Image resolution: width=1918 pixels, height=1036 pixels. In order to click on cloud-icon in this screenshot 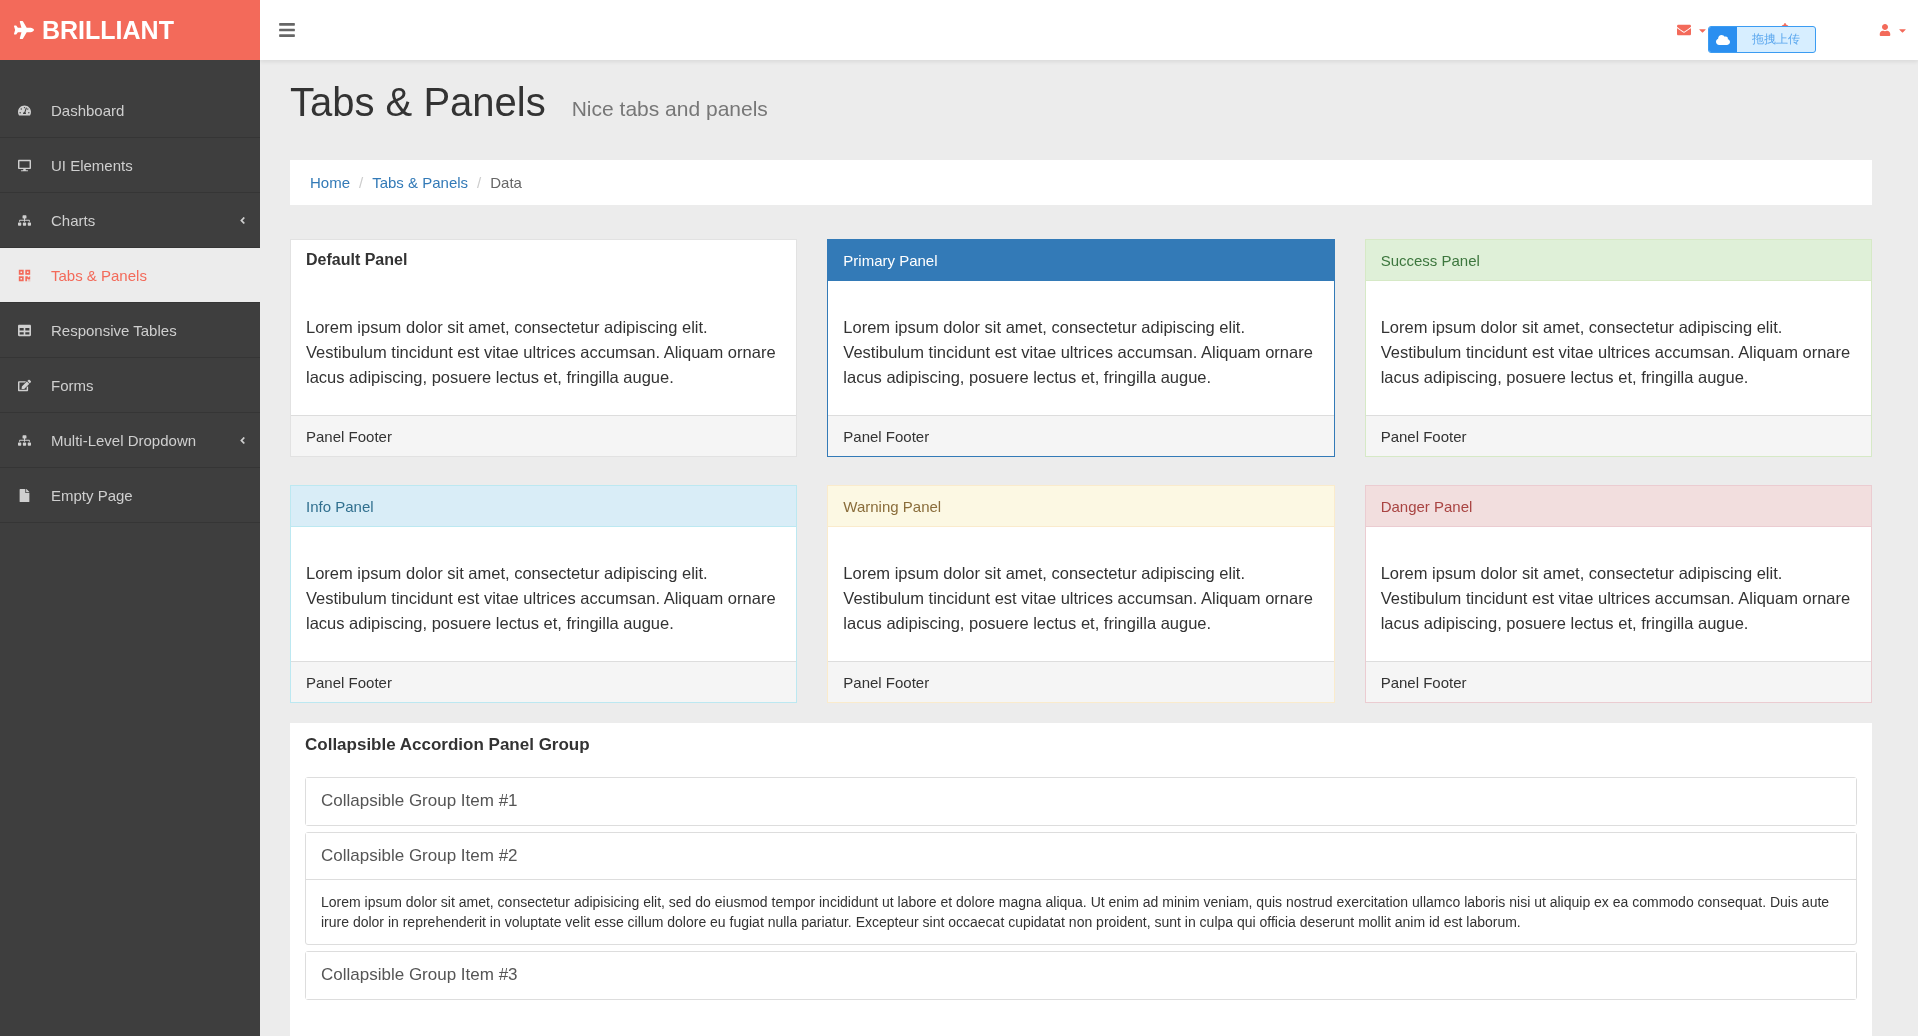, I will do `click(1723, 39)`.